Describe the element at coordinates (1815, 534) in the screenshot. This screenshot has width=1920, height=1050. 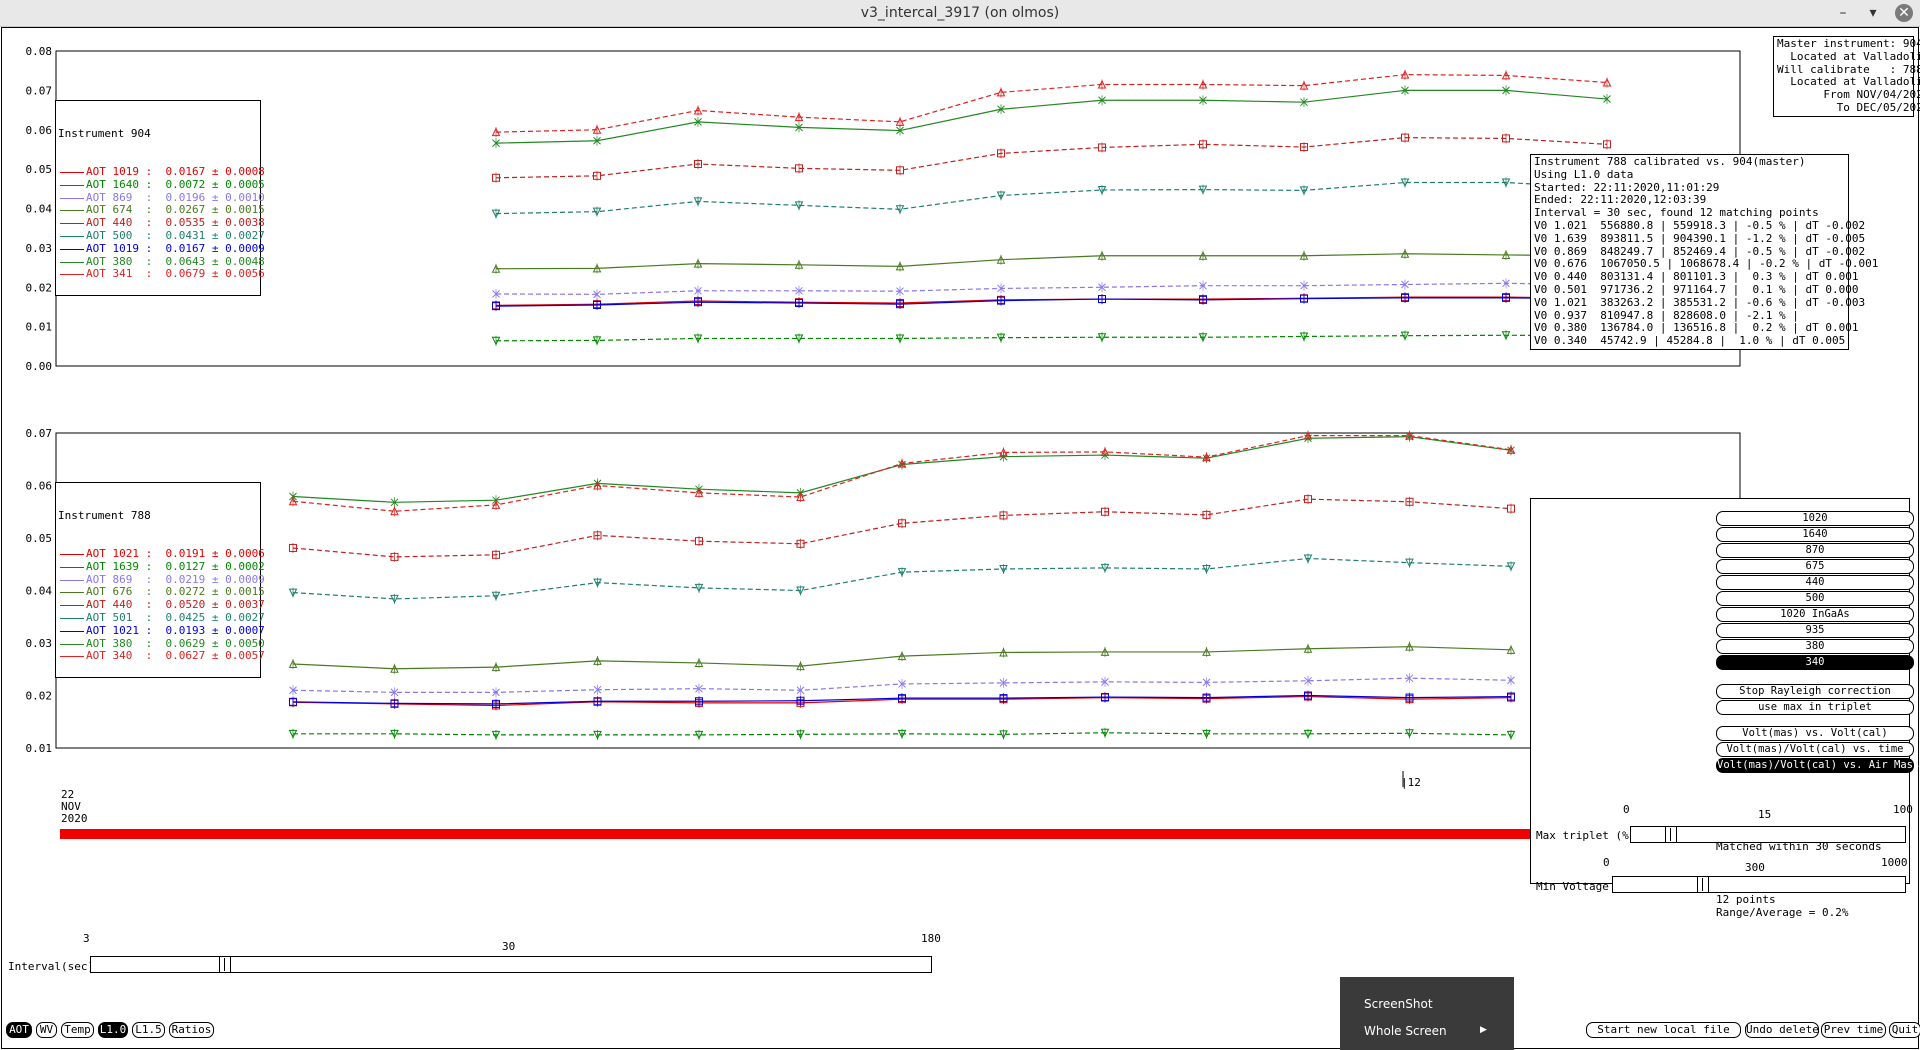
I see `channel-button-1640: 1640` at that location.